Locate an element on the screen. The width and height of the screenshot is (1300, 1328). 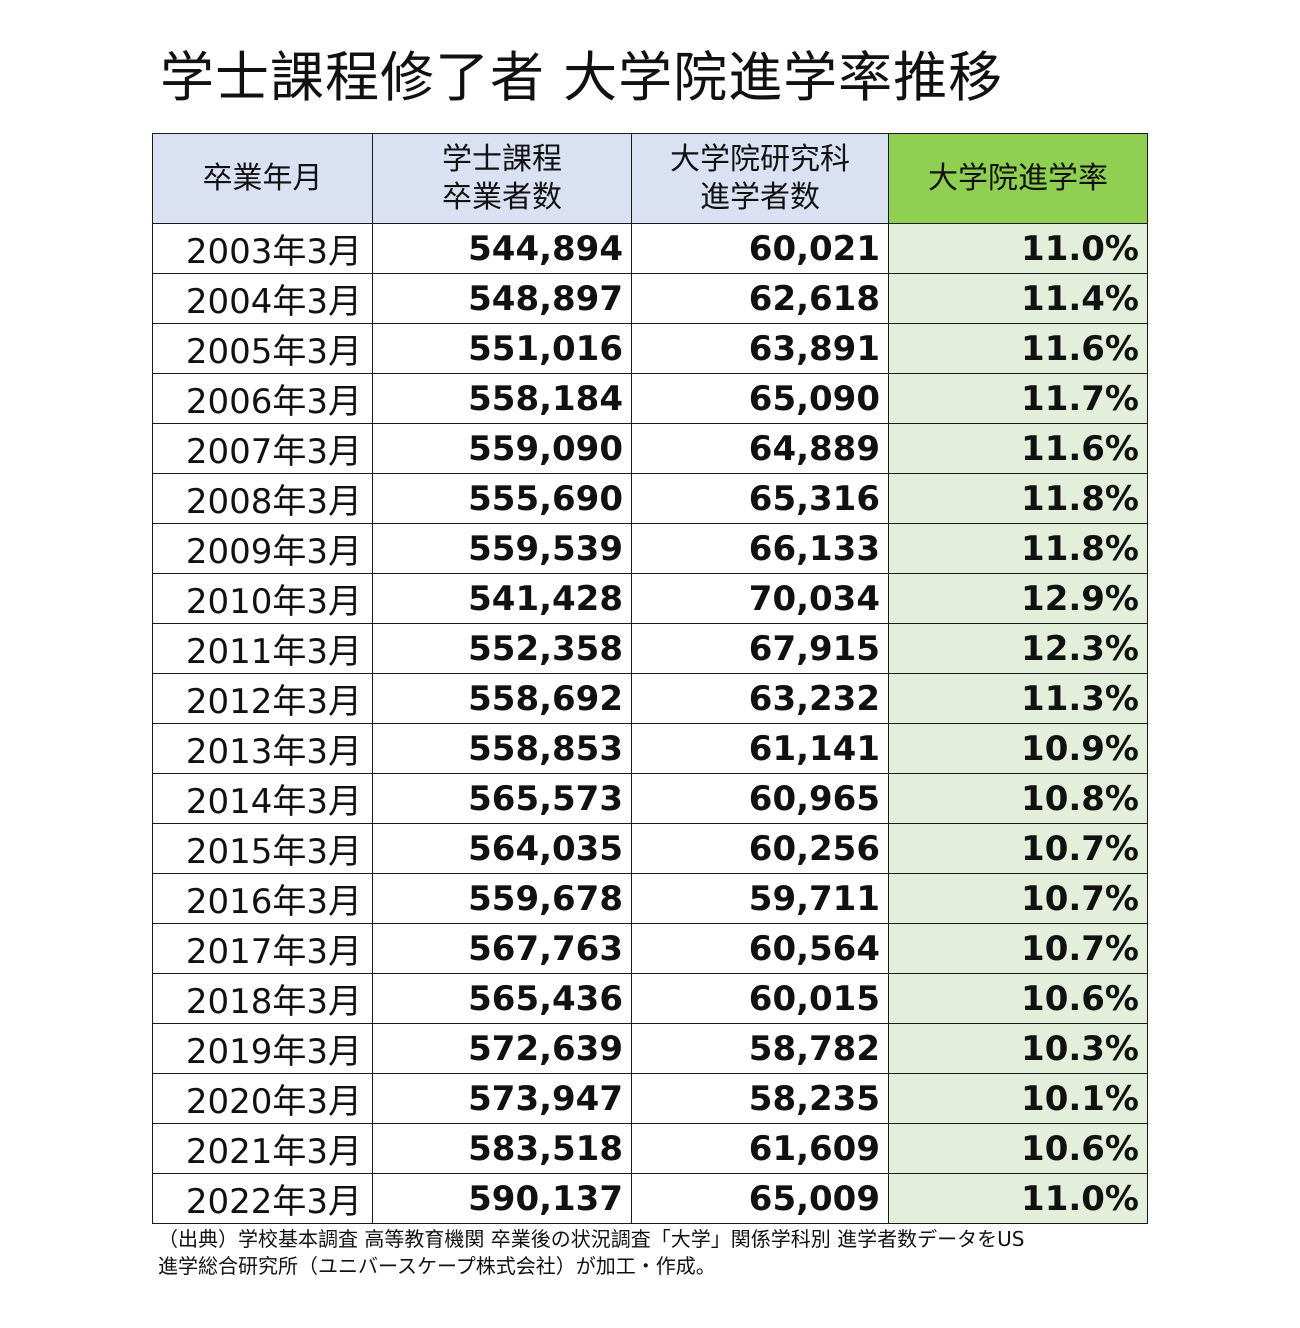
cell-grad-school-rate: 10.1% is located at coordinates (1018, 1098).